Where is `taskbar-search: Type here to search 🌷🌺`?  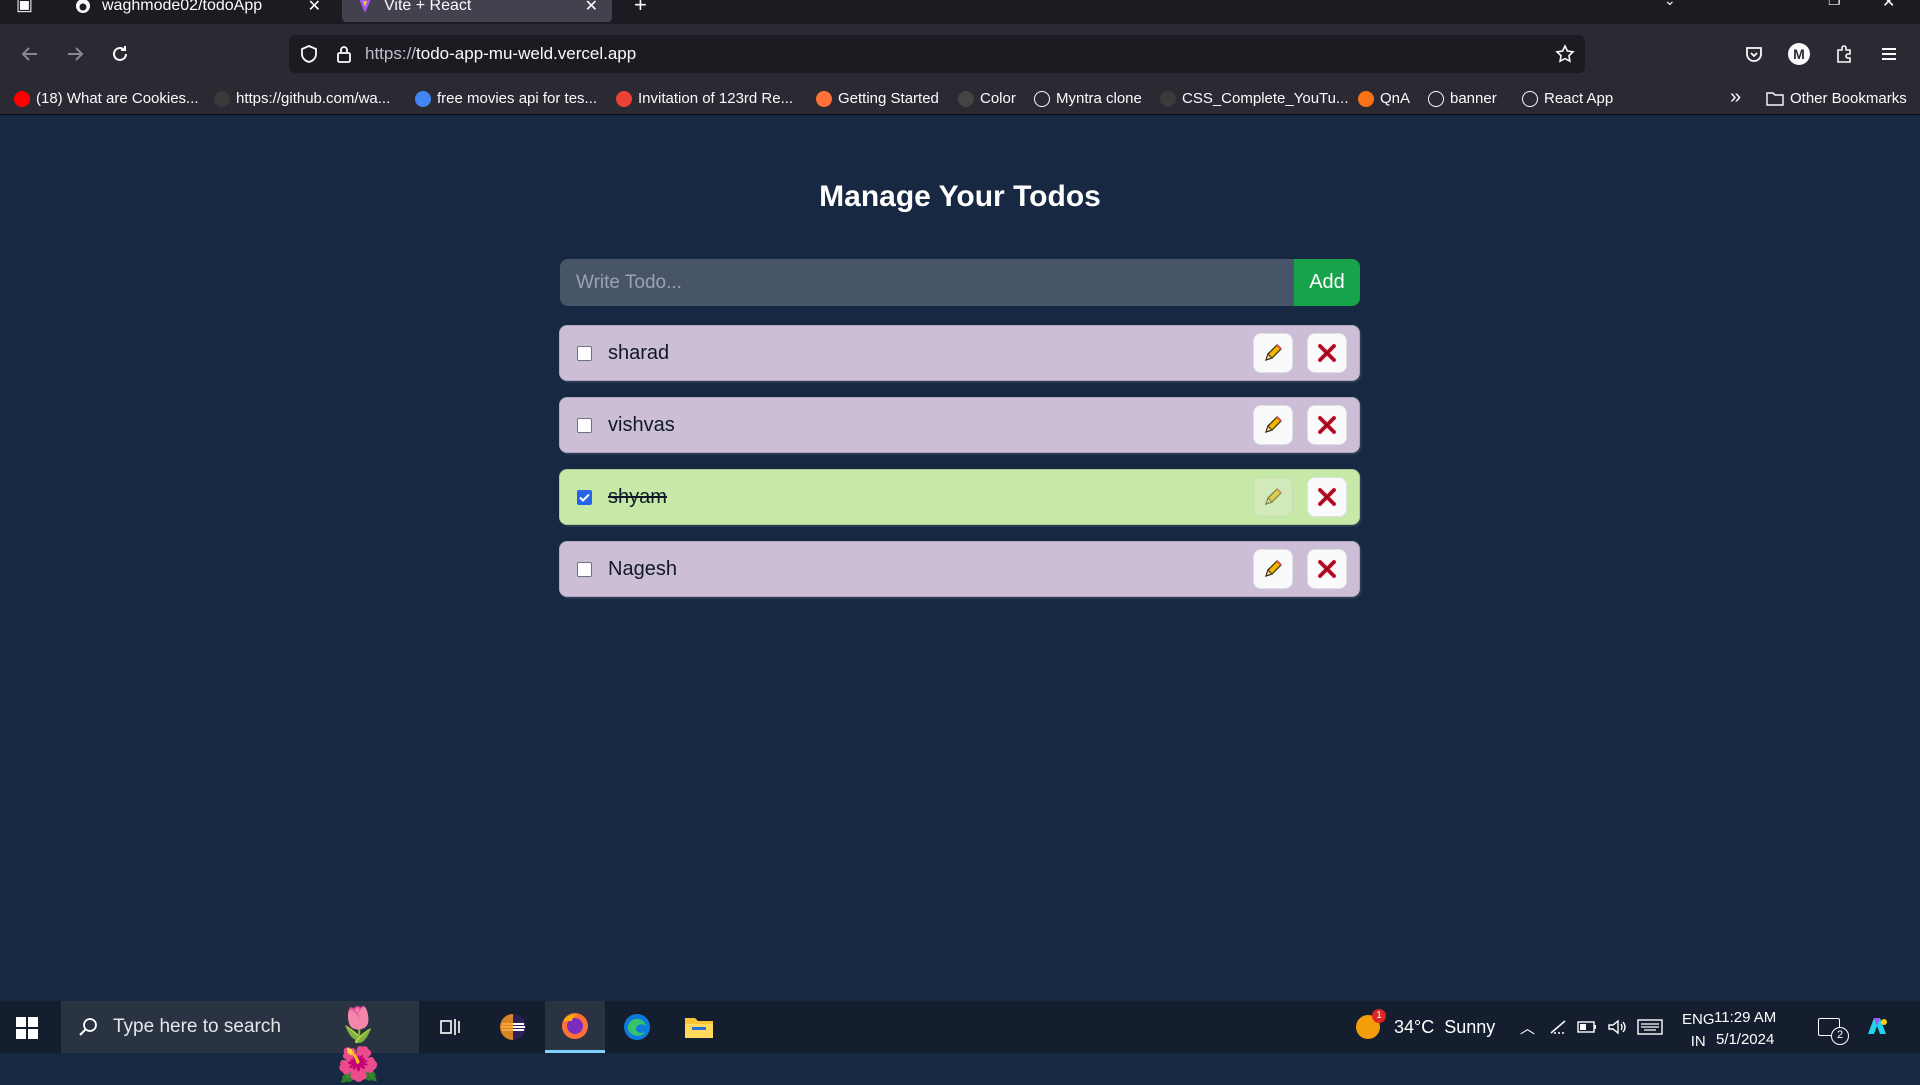 taskbar-search: Type here to search 🌷🌺 is located at coordinates (240, 1042).